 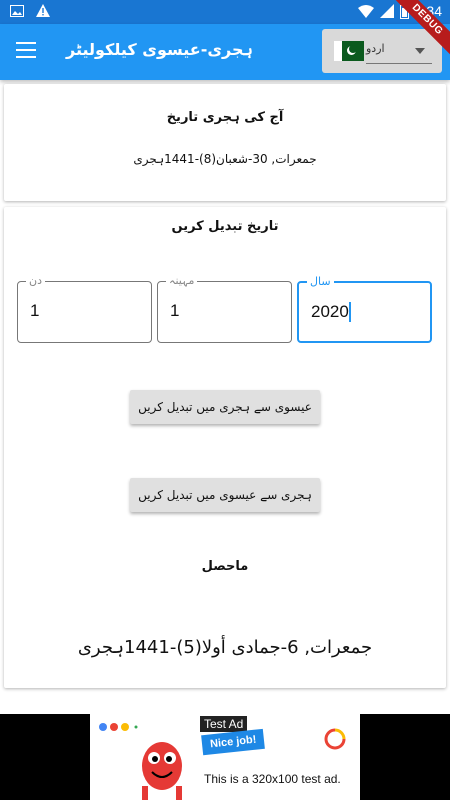 I want to click on signal-icon, so click(x=386, y=11).